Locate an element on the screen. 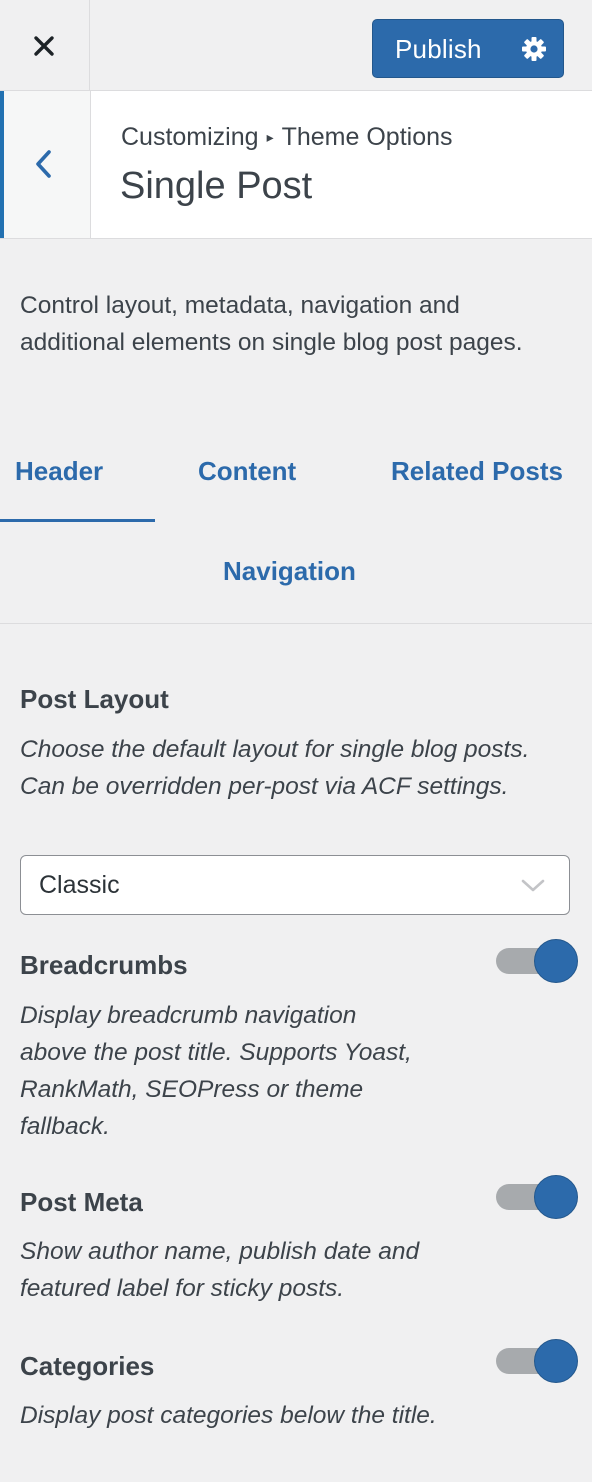 The image size is (592, 1482). post-layout-selected-value: Classic is located at coordinates (79, 885).